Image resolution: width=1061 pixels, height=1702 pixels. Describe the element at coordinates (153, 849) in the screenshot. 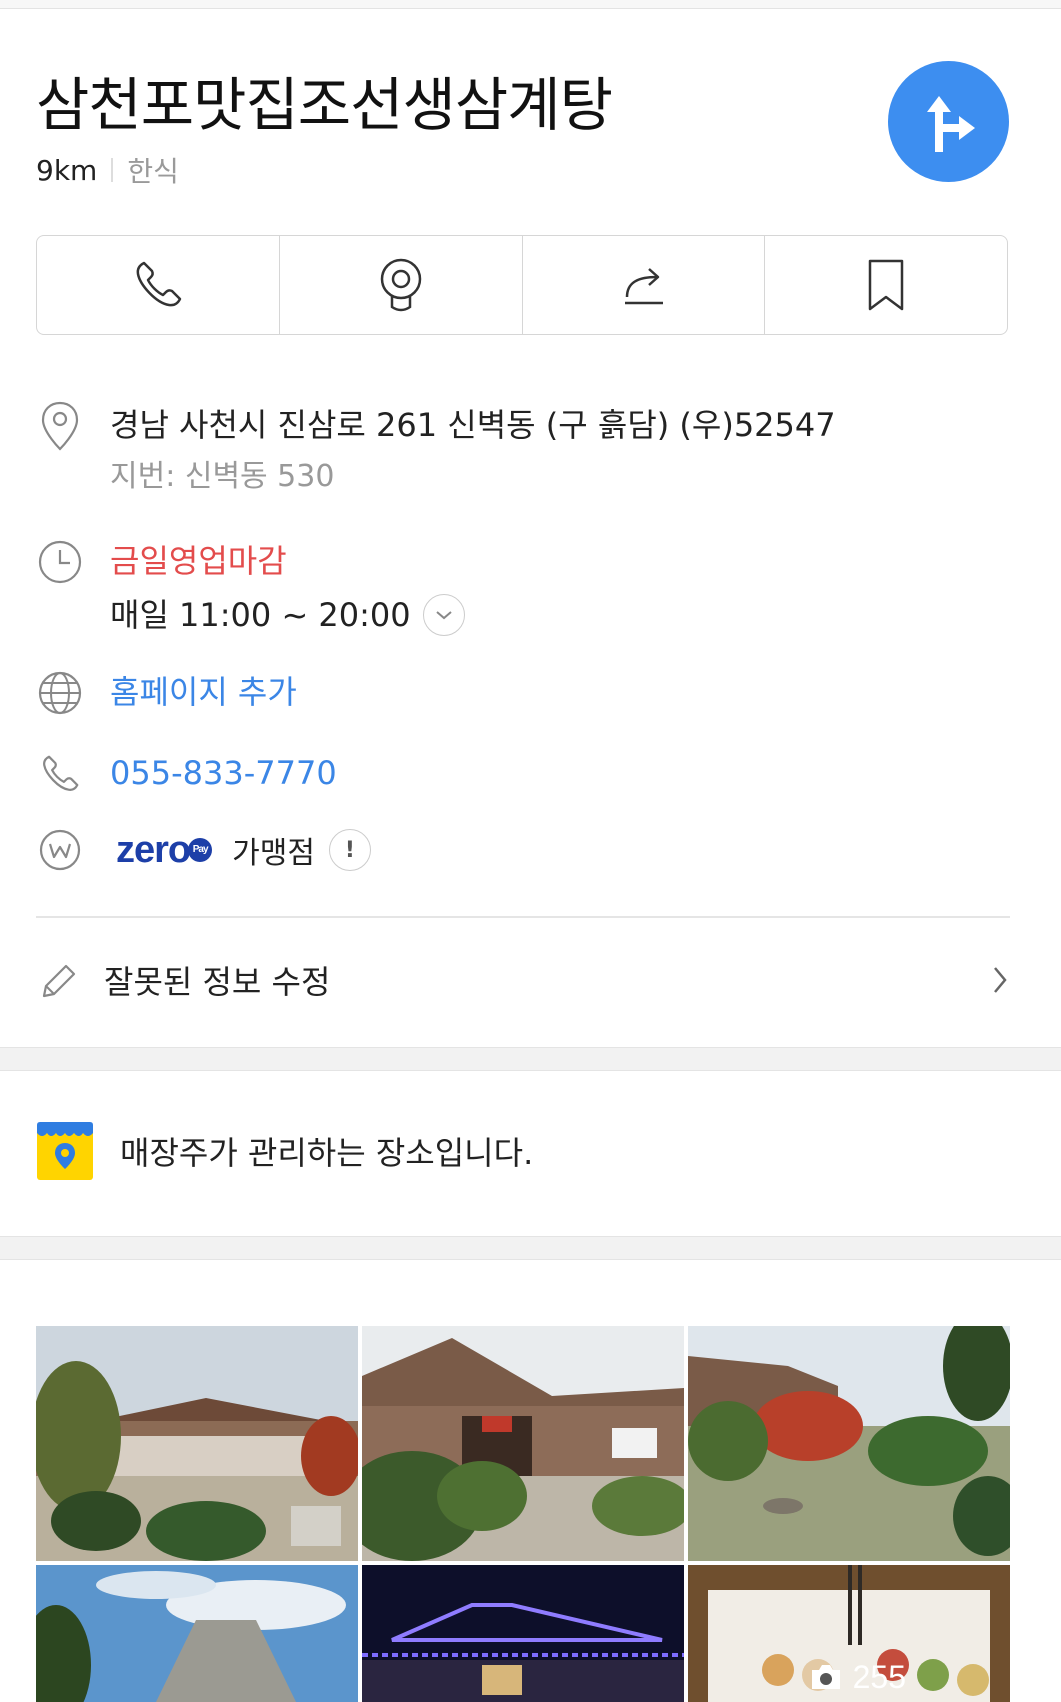

I see `zeropay-logo-text: zero` at that location.